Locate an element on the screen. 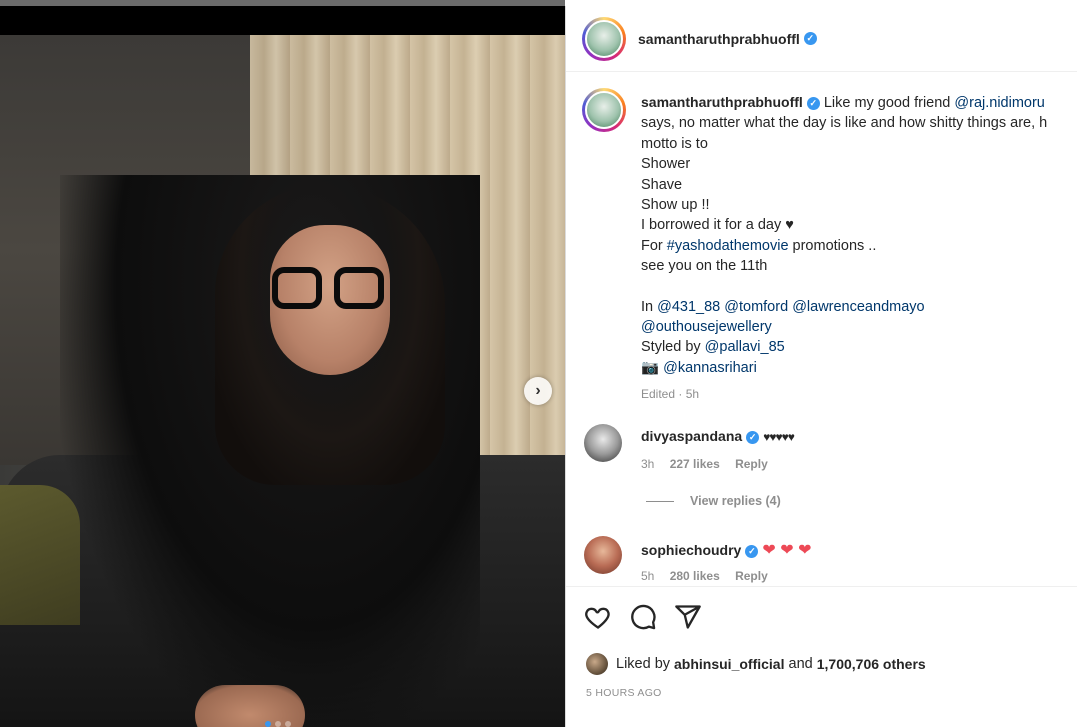 The height and width of the screenshot is (727, 1077). caption-username: samantharuthprabhuoffl is located at coordinates (722, 102).